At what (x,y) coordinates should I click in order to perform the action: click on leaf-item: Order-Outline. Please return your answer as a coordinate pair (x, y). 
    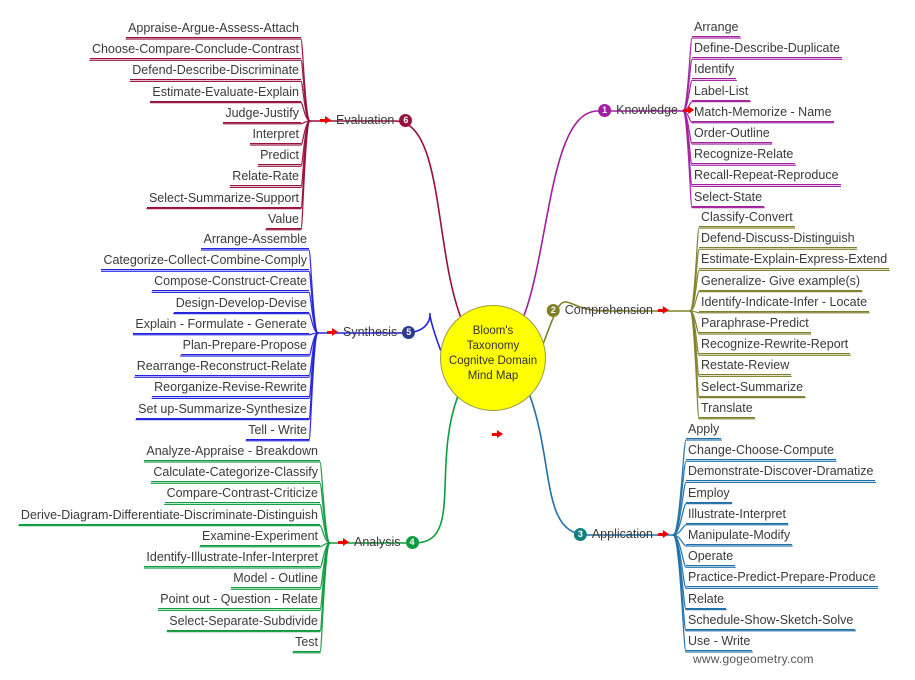
    Looking at the image, I should click on (732, 135).